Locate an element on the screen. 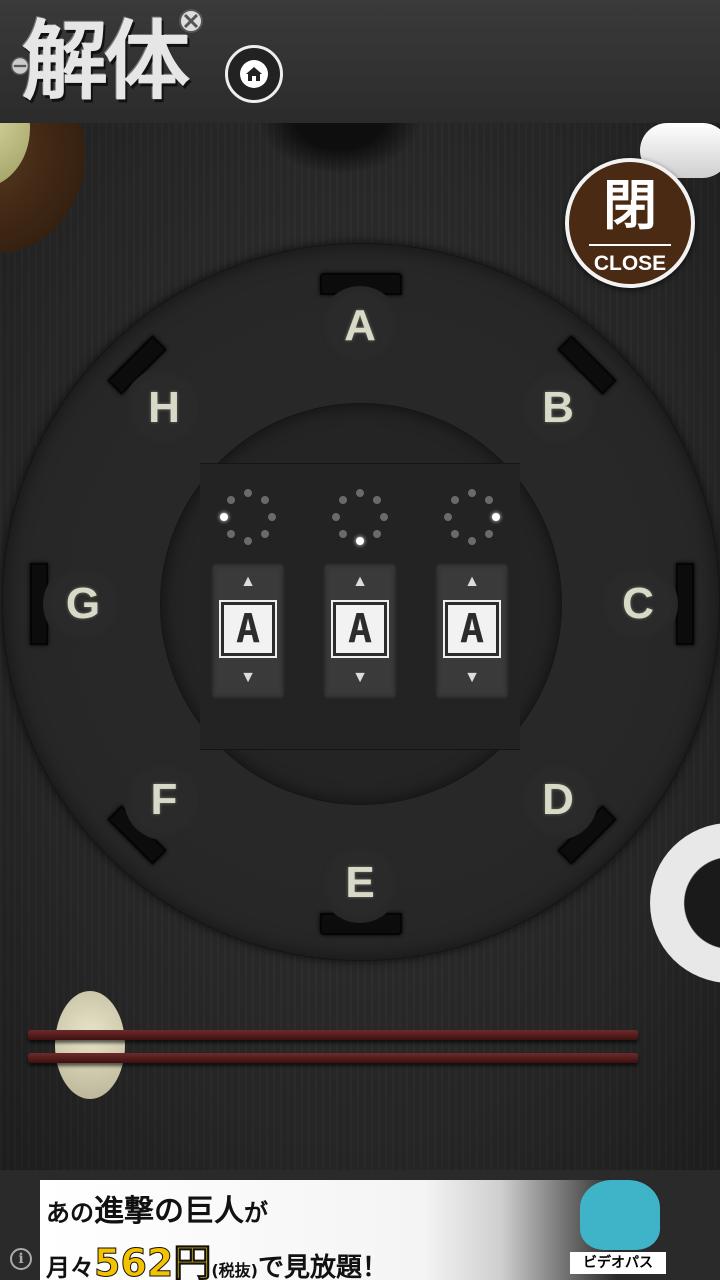 The image size is (720, 1280). home-icon is located at coordinates (254, 74).